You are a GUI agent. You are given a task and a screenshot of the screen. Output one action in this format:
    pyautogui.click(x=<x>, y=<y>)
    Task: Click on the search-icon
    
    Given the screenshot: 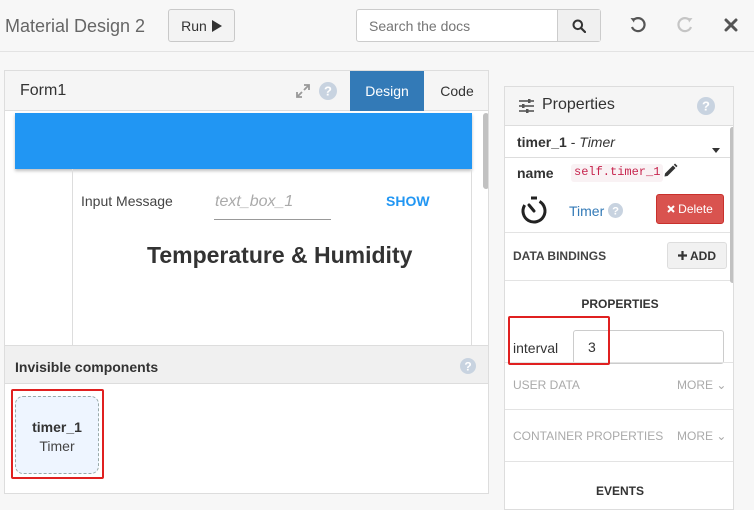 What is the action you would take?
    pyautogui.click(x=579, y=26)
    